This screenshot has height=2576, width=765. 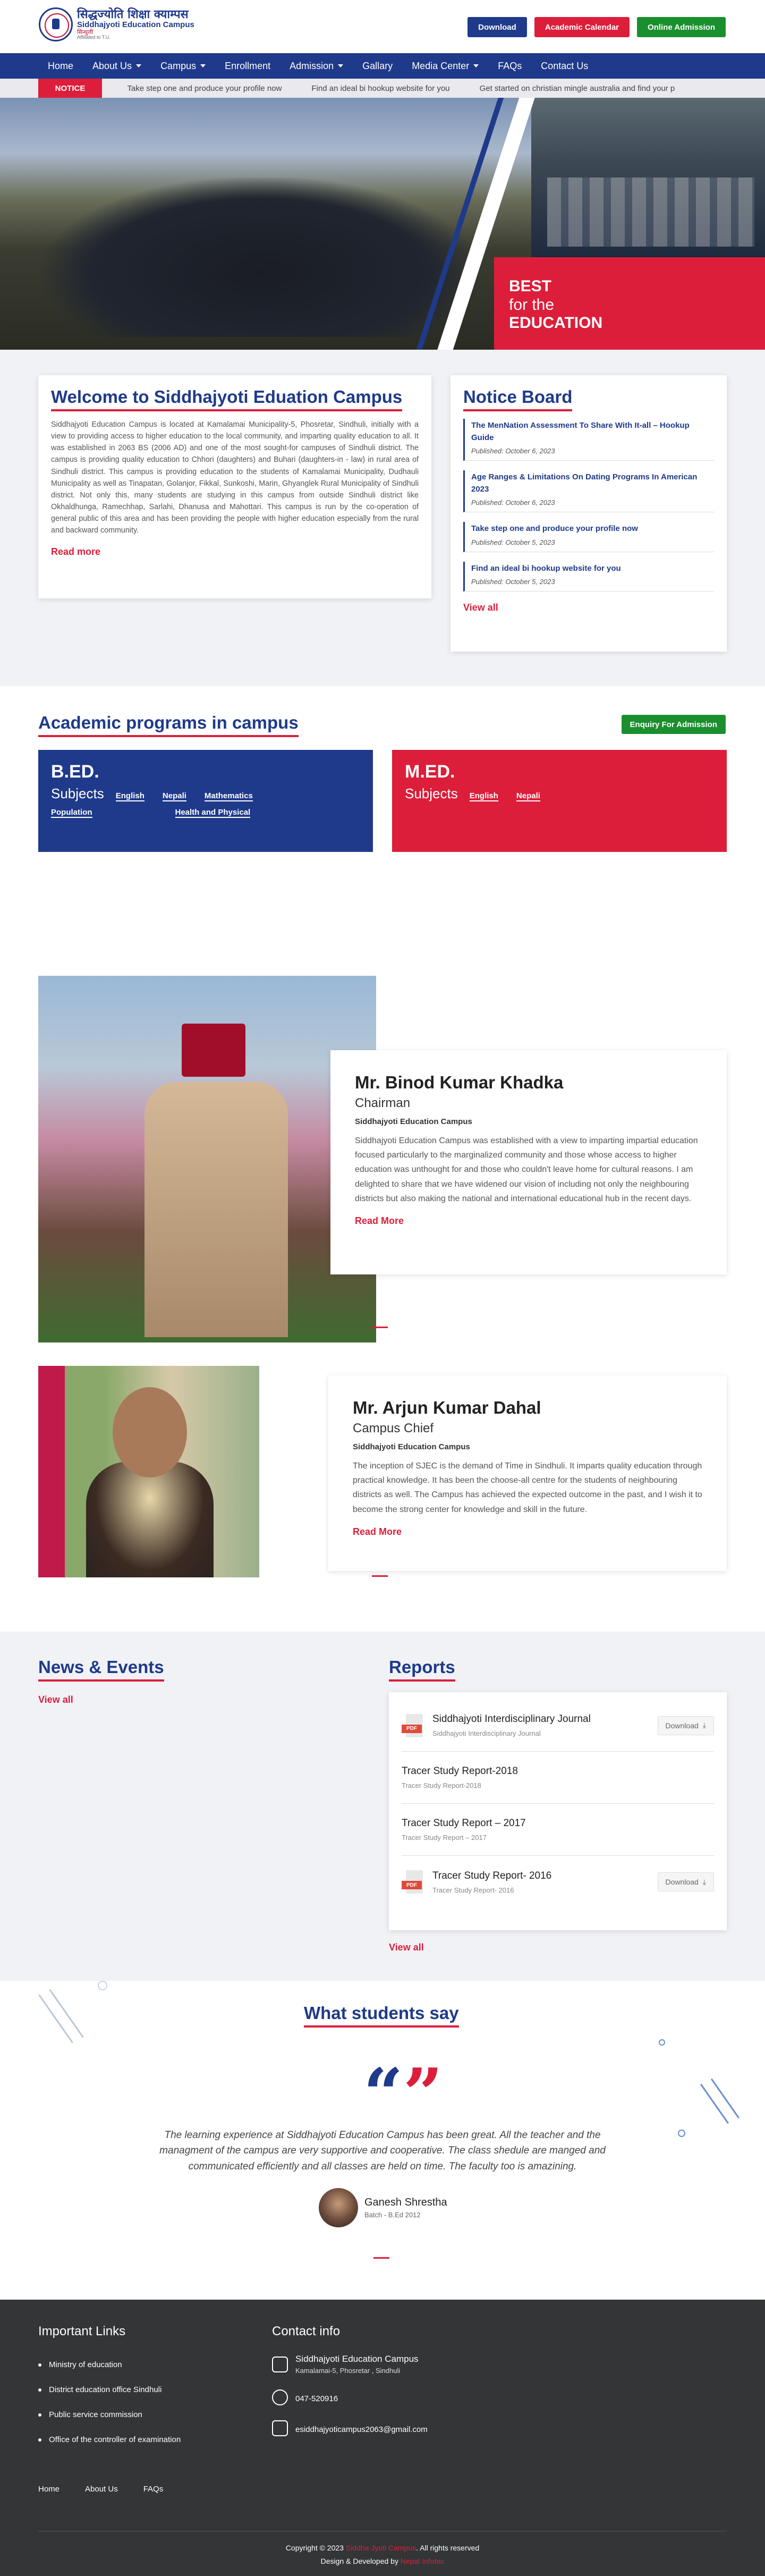 What do you see at coordinates (648, 177) in the screenshot?
I see `hero-award-photo` at bounding box center [648, 177].